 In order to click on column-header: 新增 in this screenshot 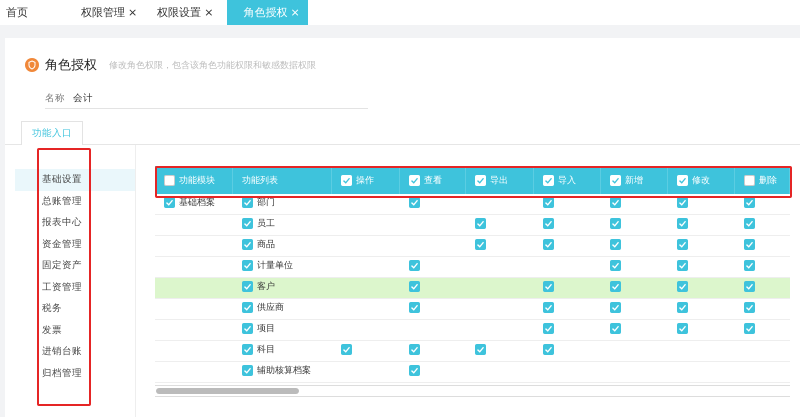, I will do `click(634, 180)`.